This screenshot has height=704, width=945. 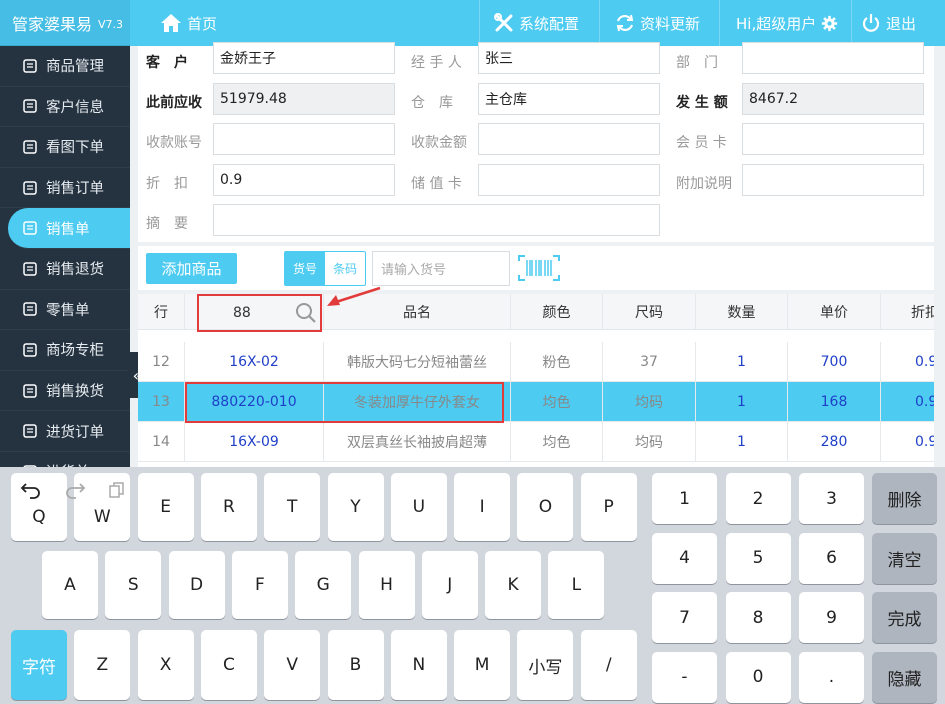 What do you see at coordinates (569, 139) in the screenshot?
I see `receive-amount-field` at bounding box center [569, 139].